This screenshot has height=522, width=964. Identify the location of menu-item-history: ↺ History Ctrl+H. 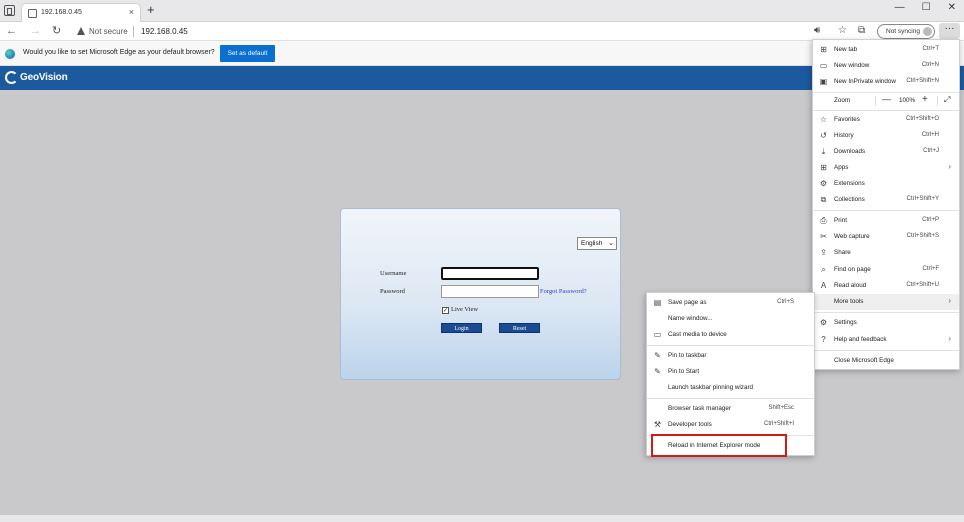
(886, 136).